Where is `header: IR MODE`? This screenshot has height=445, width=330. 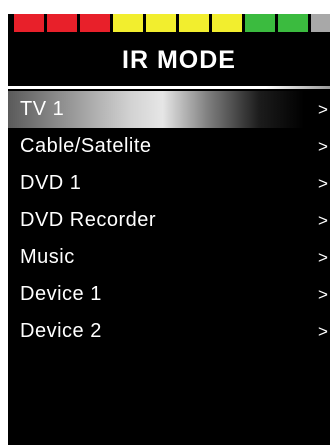
header: IR MODE is located at coordinates (169, 60).